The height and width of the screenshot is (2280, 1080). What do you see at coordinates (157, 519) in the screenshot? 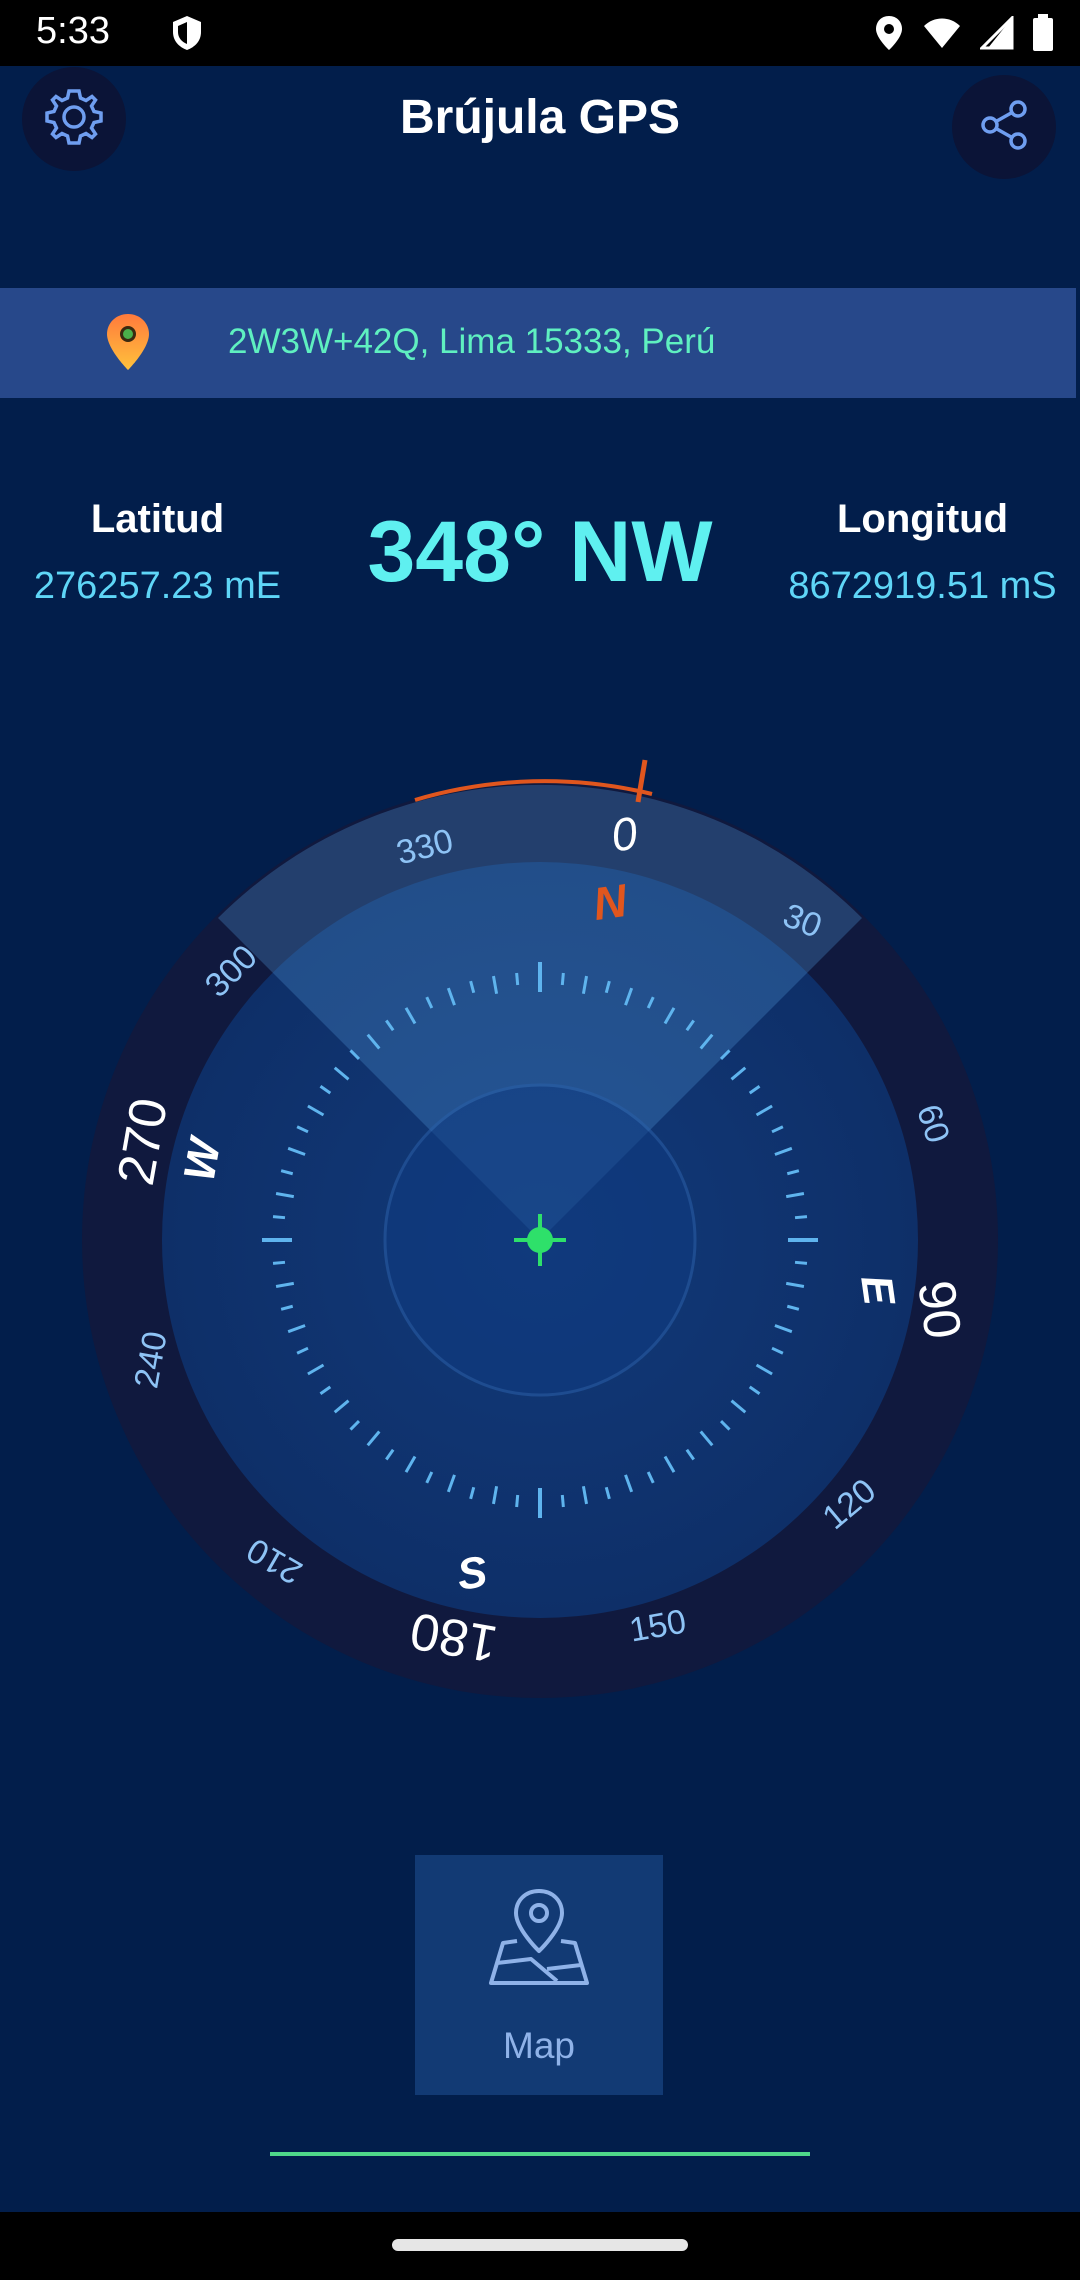
I see `latitude-label: Latitud` at bounding box center [157, 519].